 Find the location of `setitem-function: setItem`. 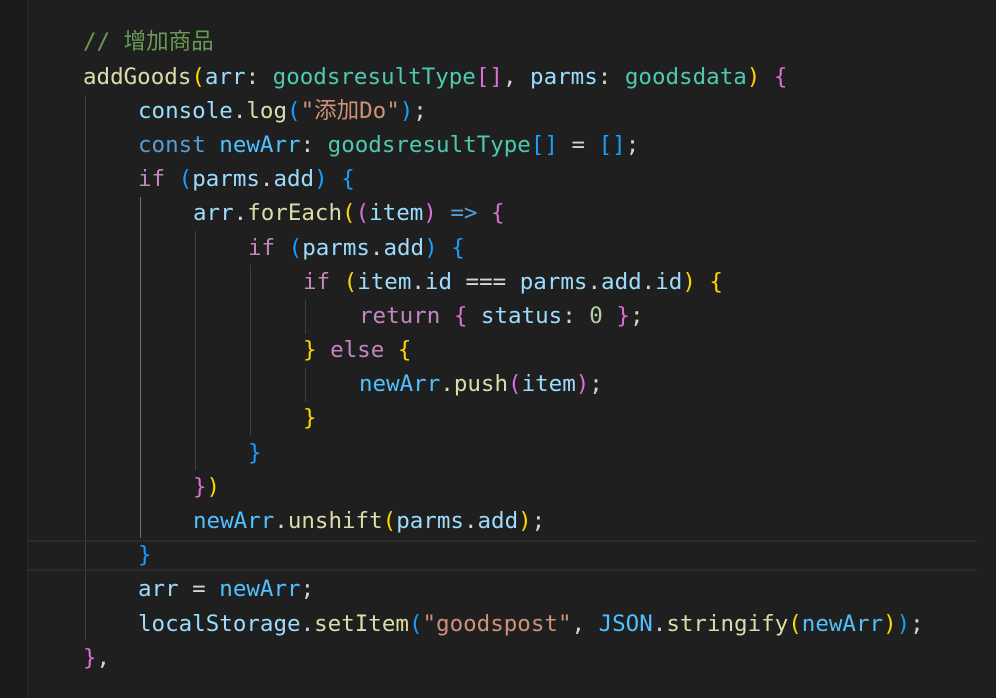

setitem-function: setItem is located at coordinates (361, 624).